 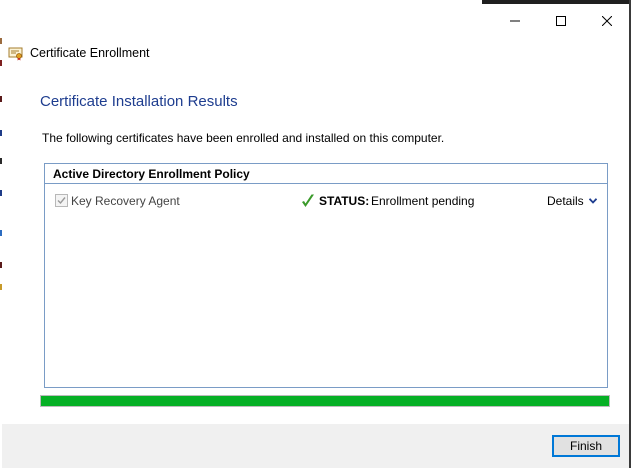 What do you see at coordinates (592, 201) in the screenshot?
I see `chevron-down-icon` at bounding box center [592, 201].